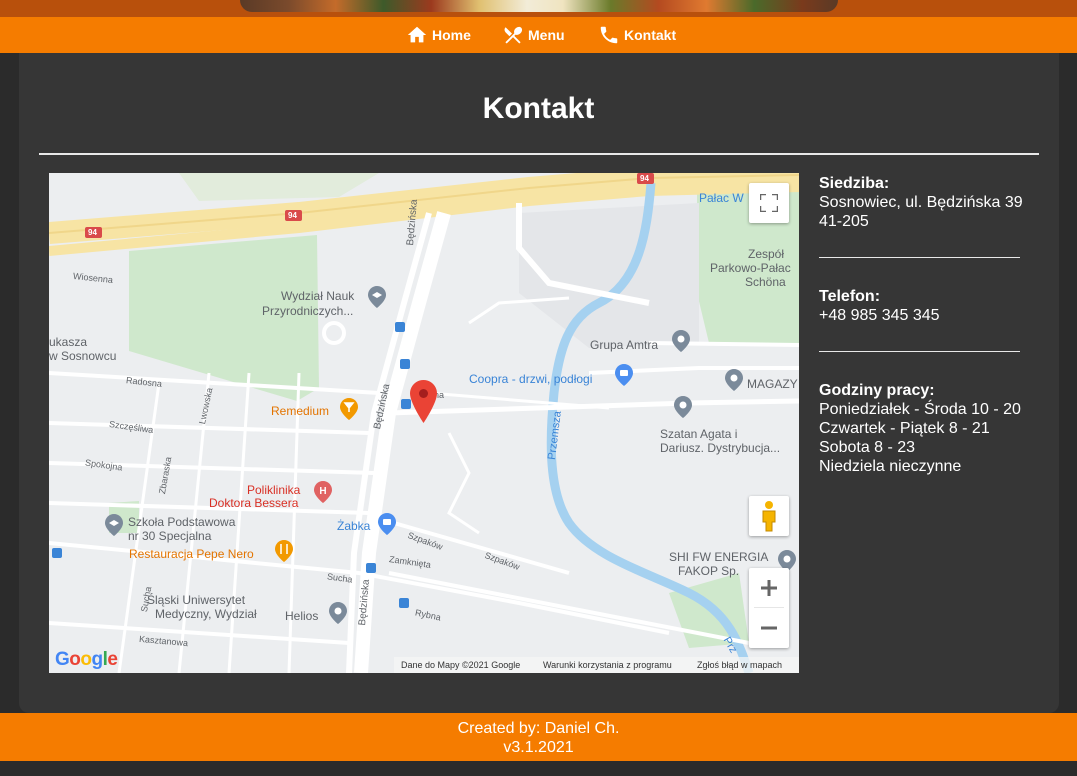  Describe the element at coordinates (867, 447) in the screenshot. I see `hours-line: Sobota 8 - 23` at that location.